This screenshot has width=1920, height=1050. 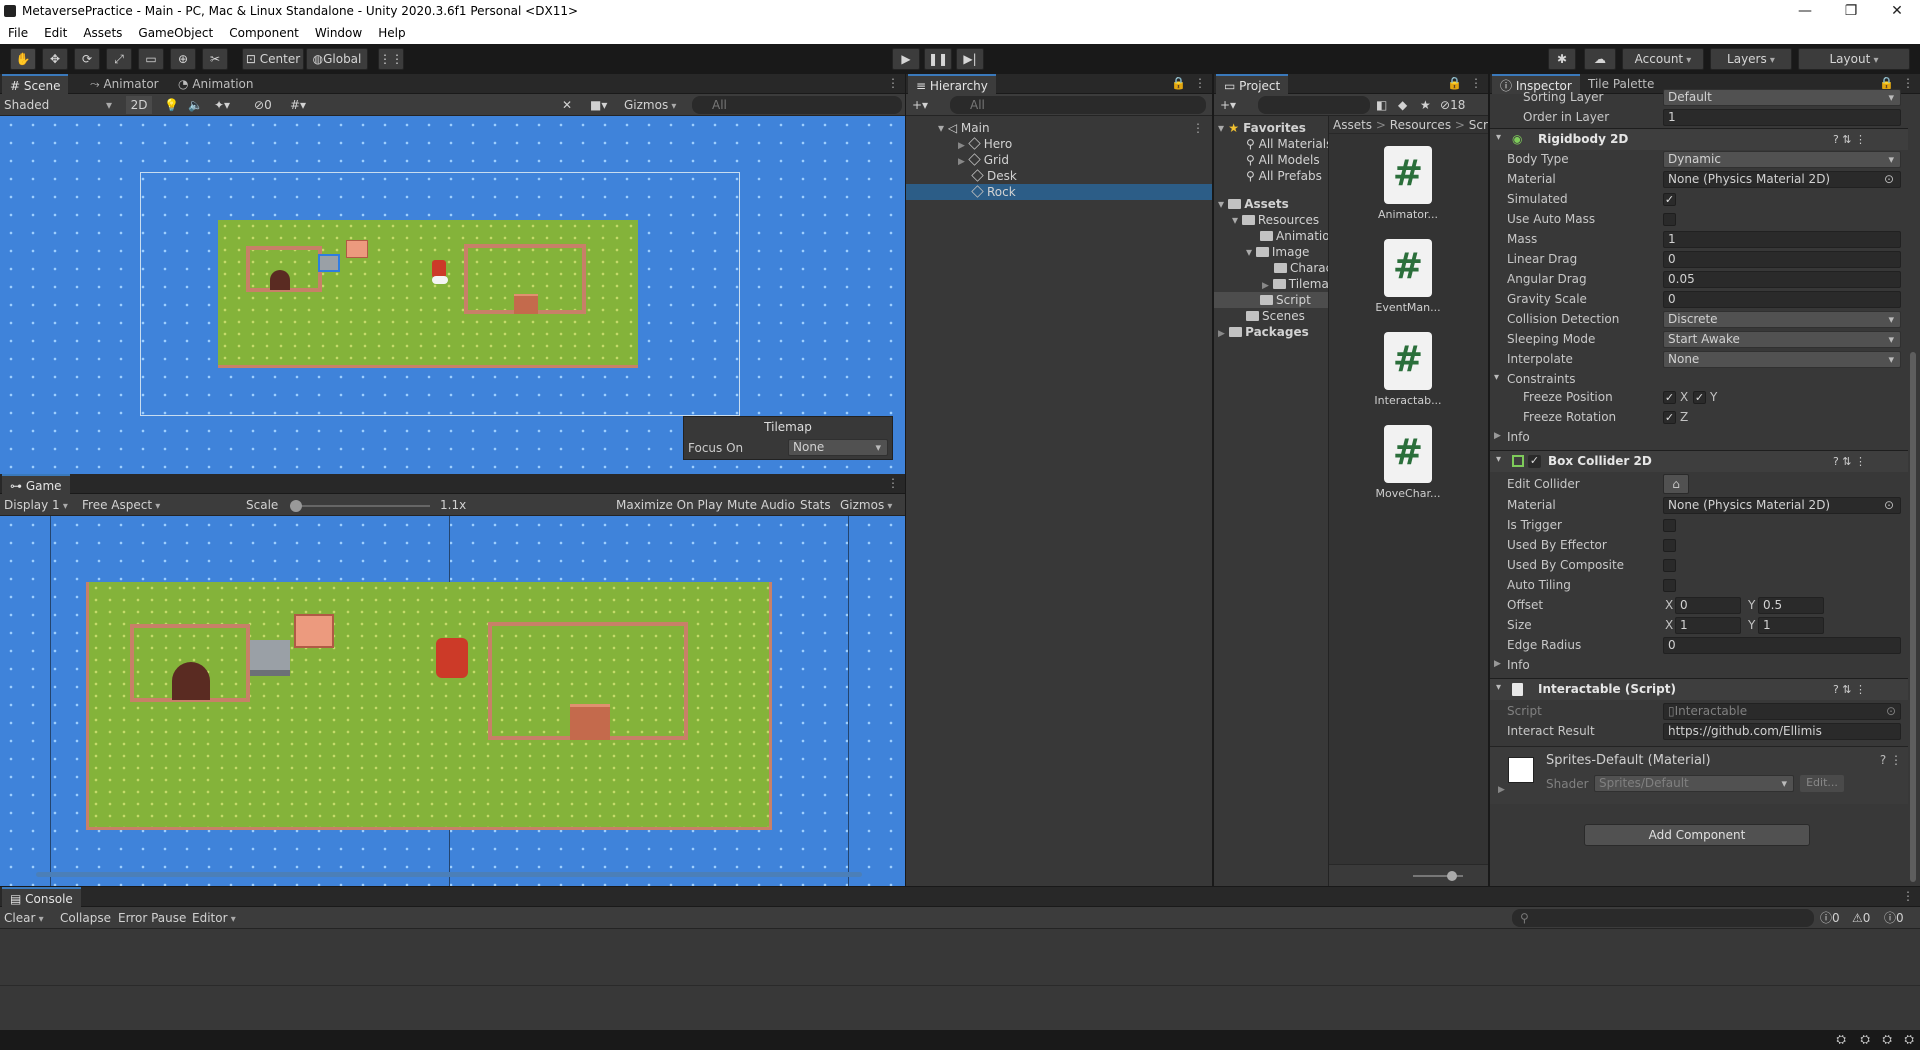 I want to click on focus-on-dropdown: None, so click(x=838, y=447).